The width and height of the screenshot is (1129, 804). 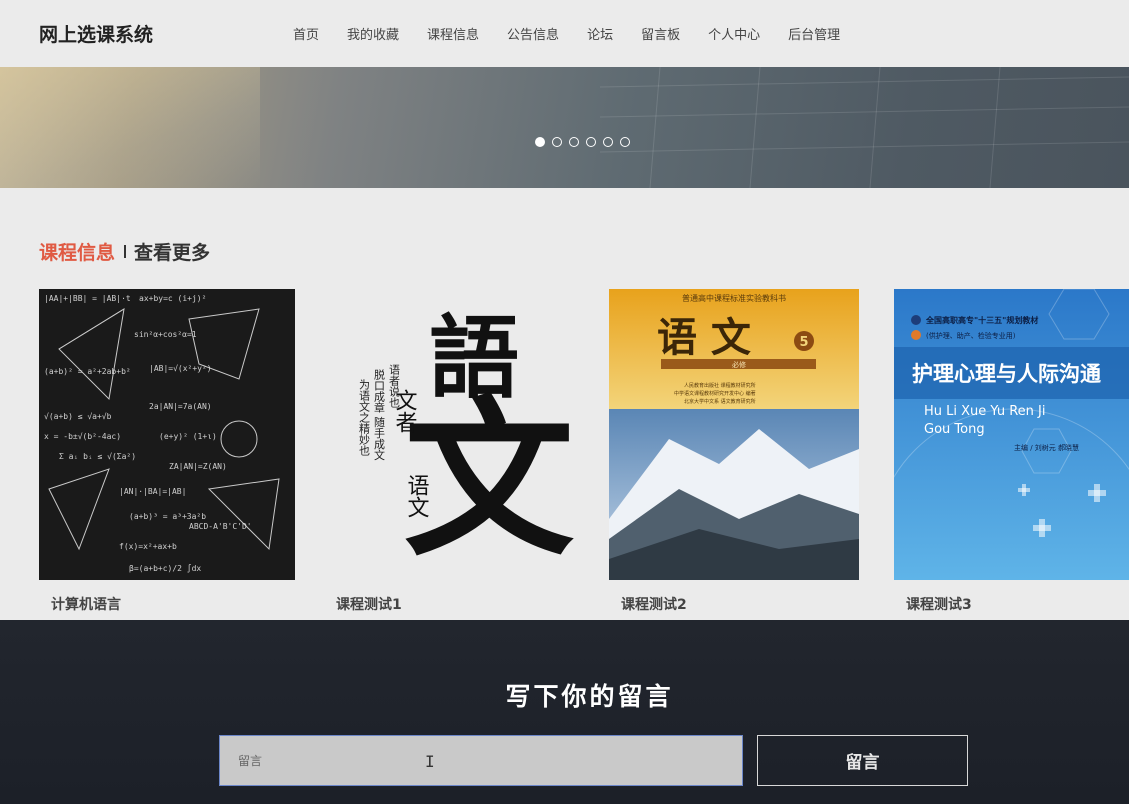 I want to click on svg-text: 为语文之精妙也, so click(x=364, y=417).